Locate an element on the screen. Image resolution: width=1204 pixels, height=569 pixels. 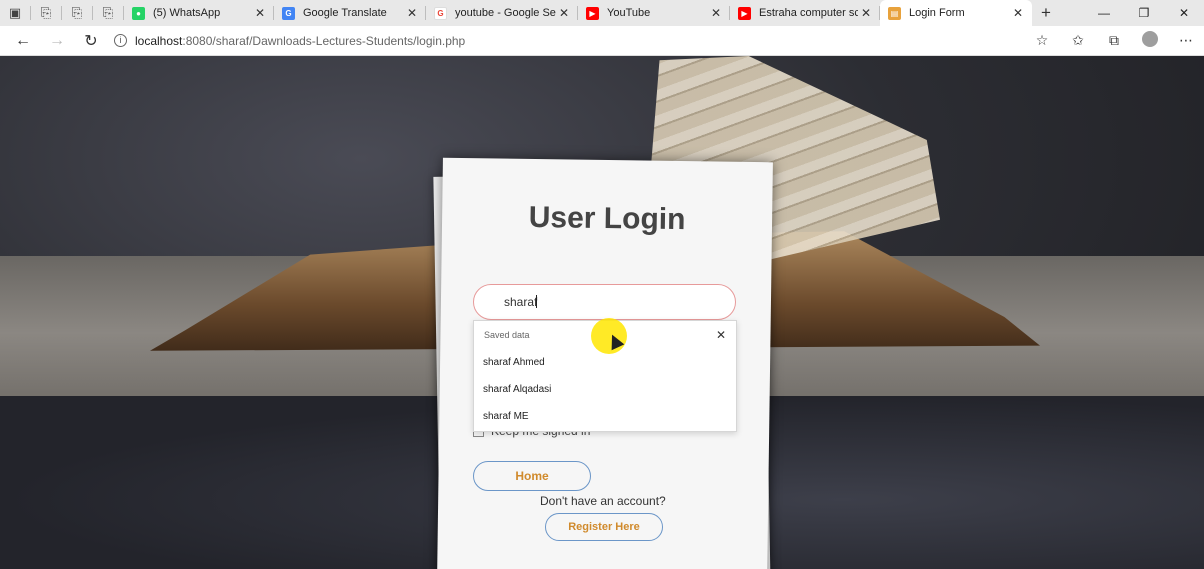
tab-google-translate: G Google Translate ✕ is located at coordinates (350, 13).